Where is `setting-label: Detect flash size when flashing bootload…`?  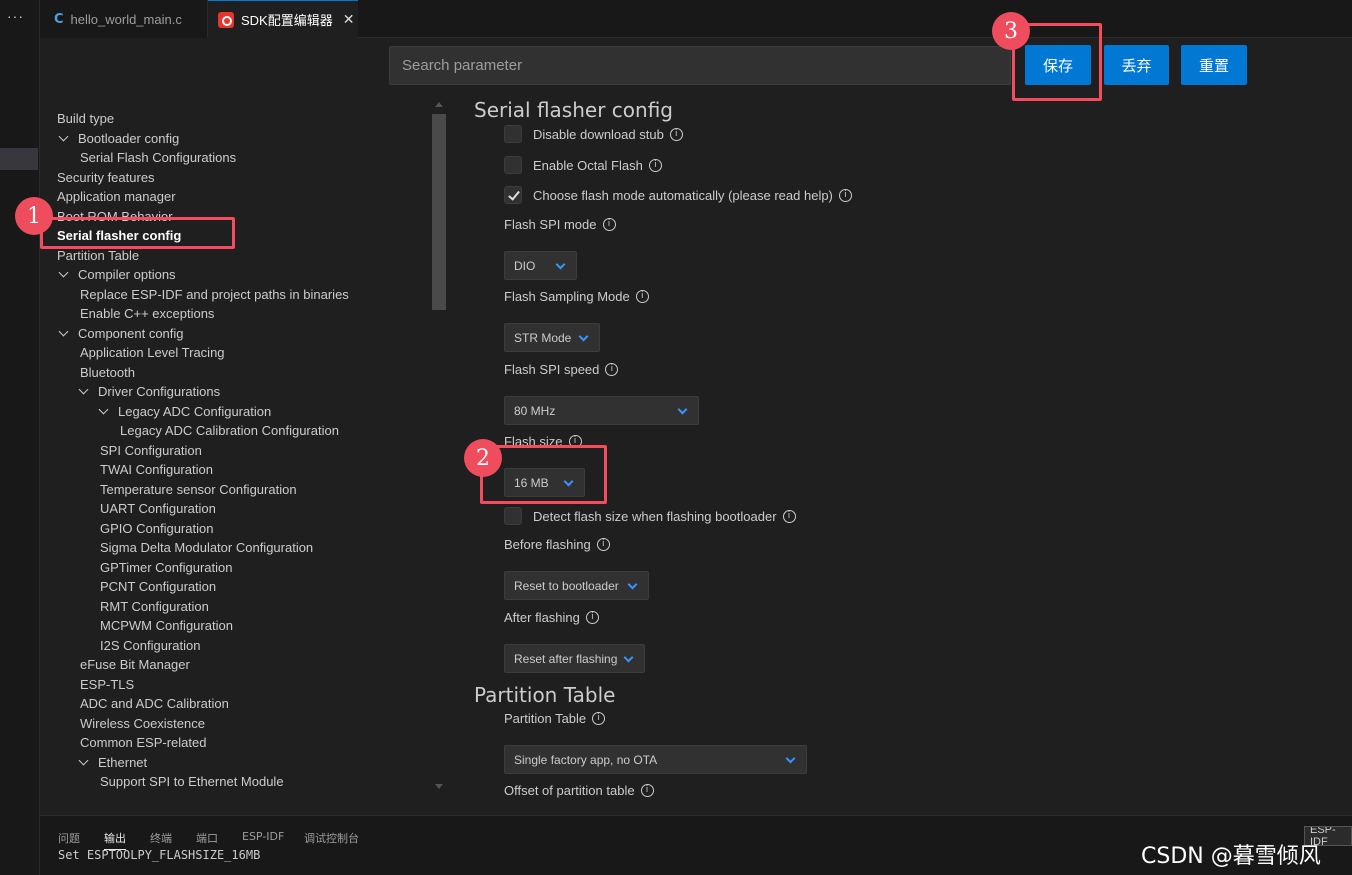 setting-label: Detect flash size when flashing bootload… is located at coordinates (655, 516).